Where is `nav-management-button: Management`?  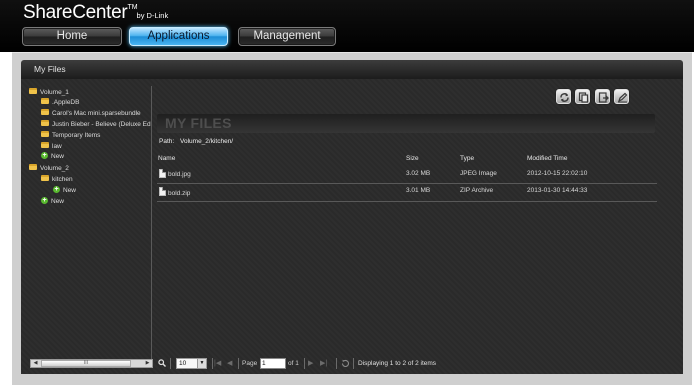 nav-management-button: Management is located at coordinates (287, 36).